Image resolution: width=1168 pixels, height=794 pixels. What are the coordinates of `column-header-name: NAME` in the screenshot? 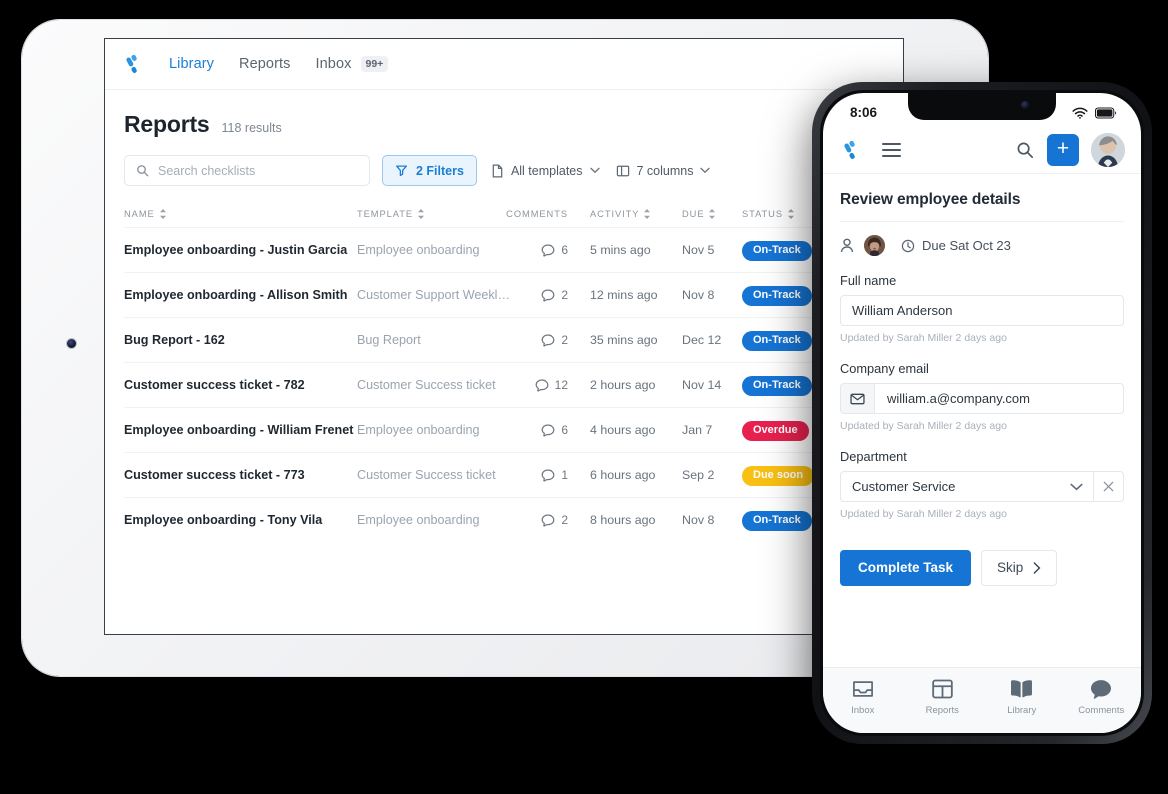 It's located at (240, 213).